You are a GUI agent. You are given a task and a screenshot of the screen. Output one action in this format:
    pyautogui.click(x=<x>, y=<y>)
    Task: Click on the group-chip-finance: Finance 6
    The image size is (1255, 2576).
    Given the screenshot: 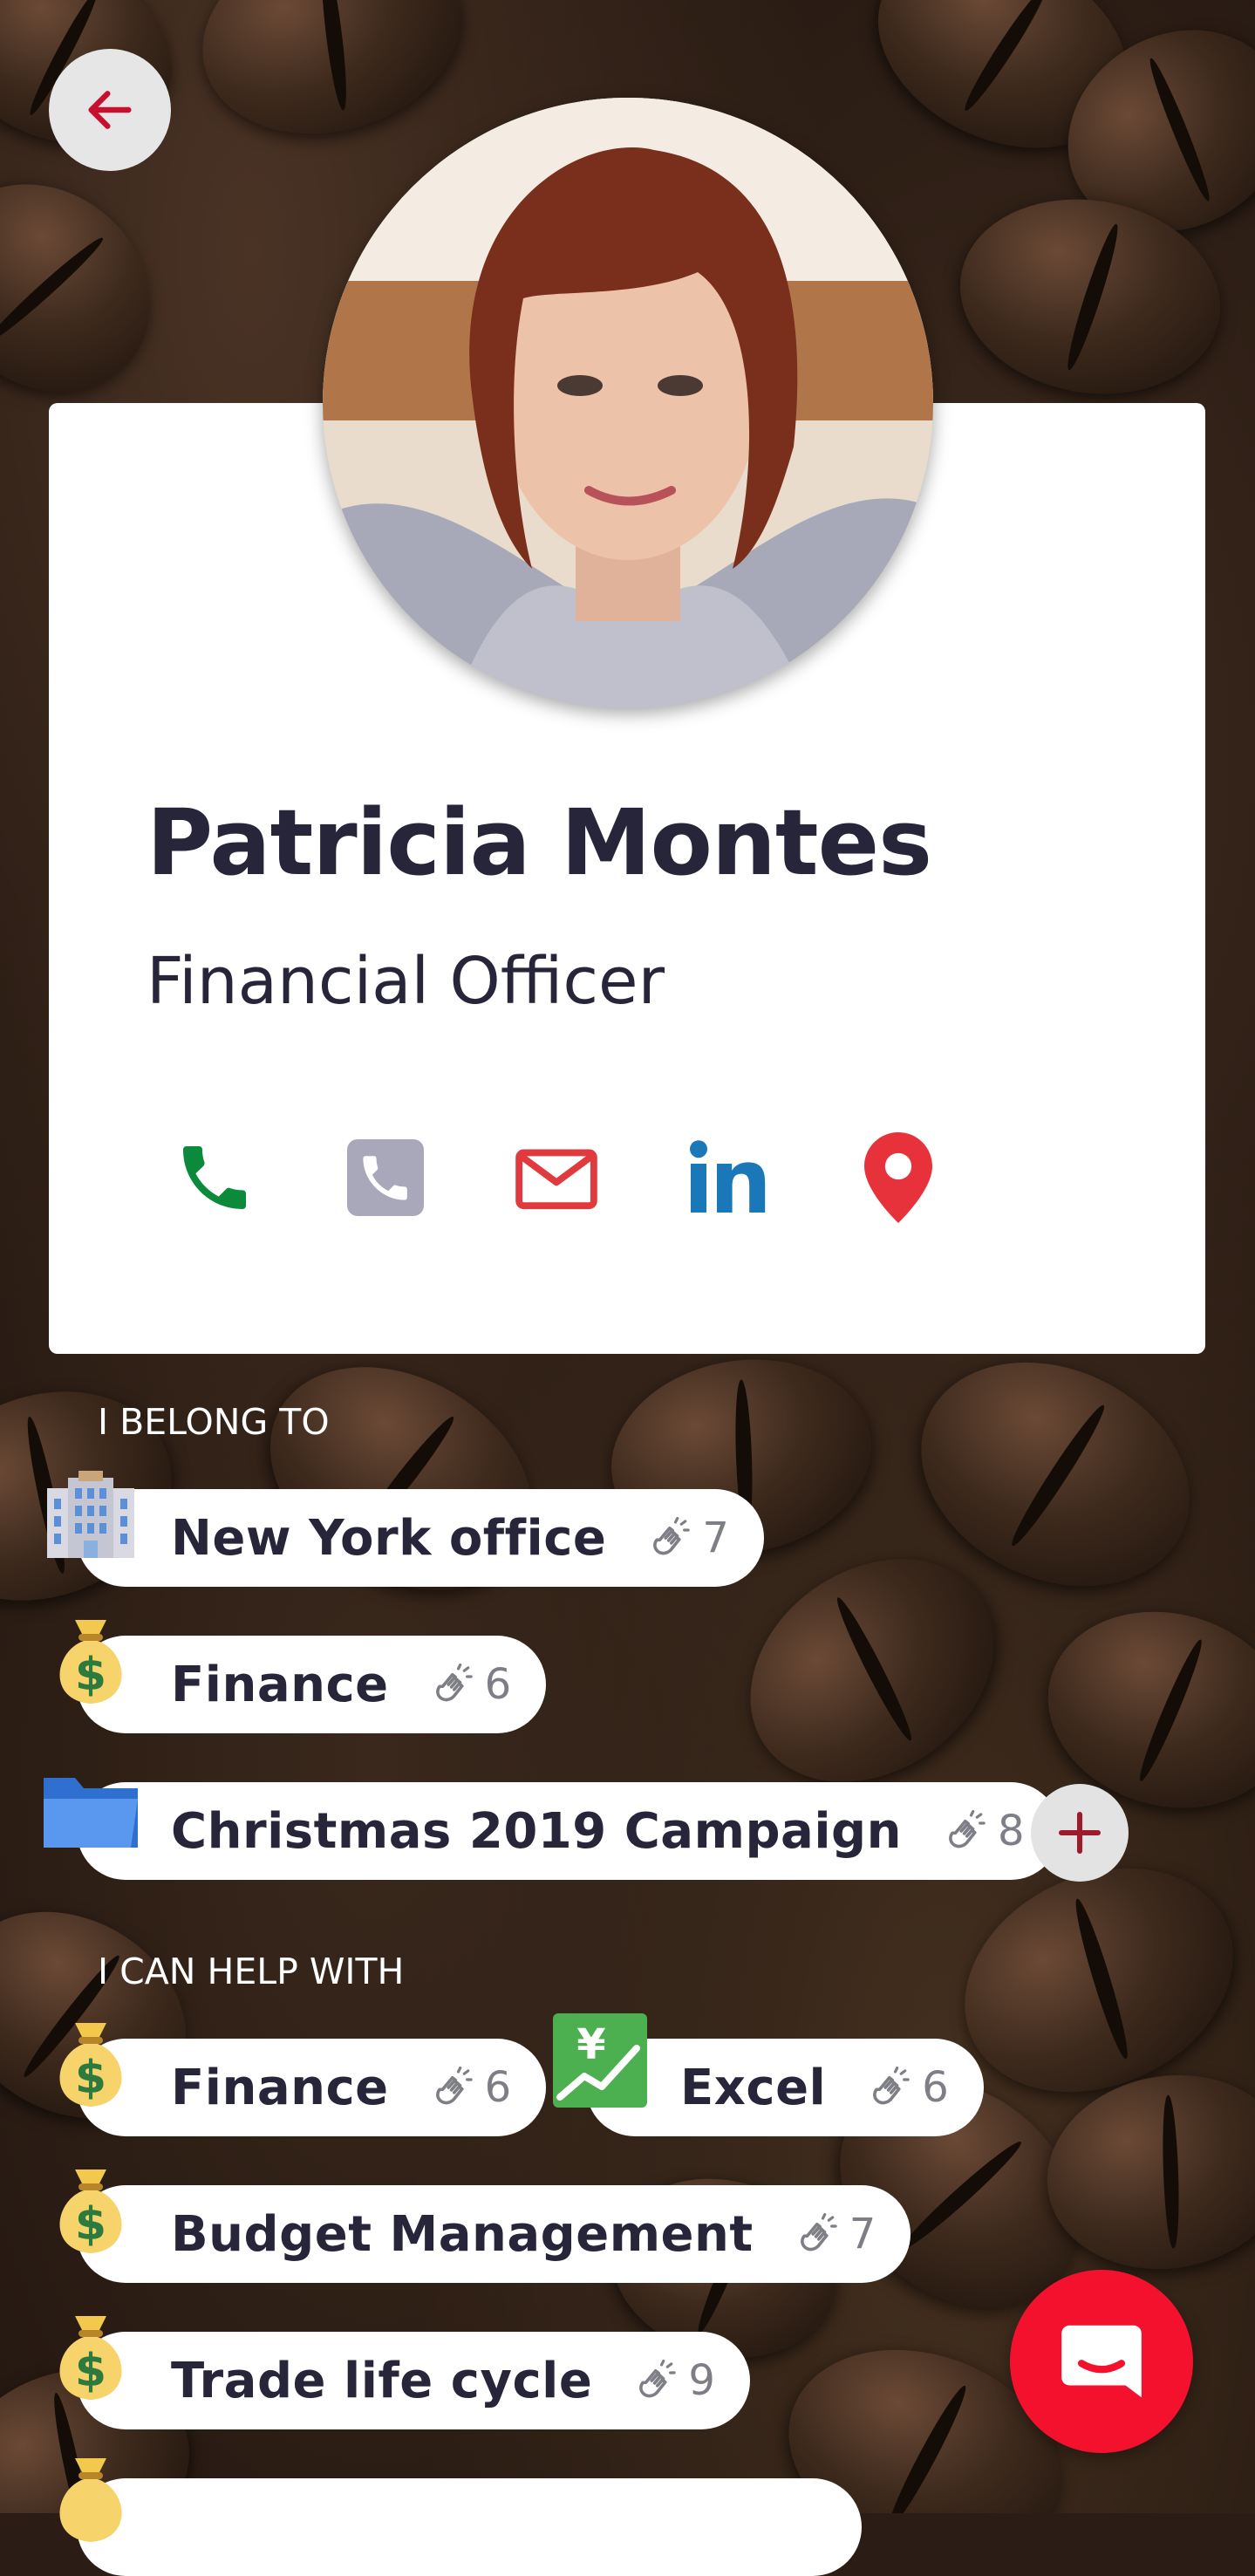 What is the action you would take?
    pyautogui.click(x=312, y=1684)
    